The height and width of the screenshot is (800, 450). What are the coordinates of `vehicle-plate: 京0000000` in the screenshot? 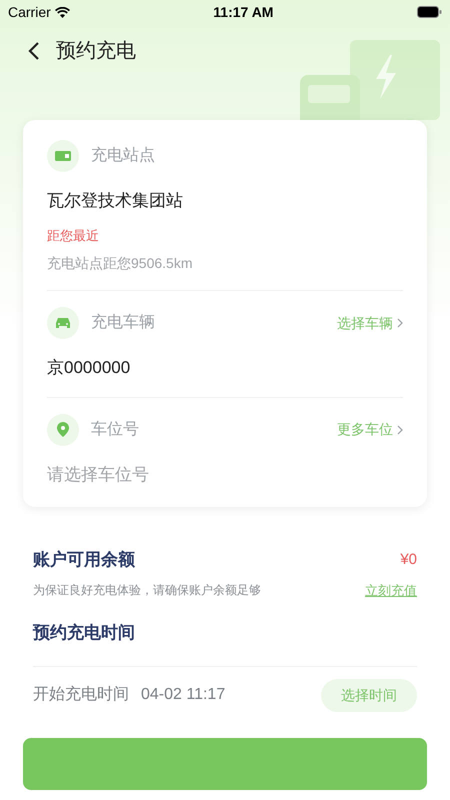 It's located at (89, 368).